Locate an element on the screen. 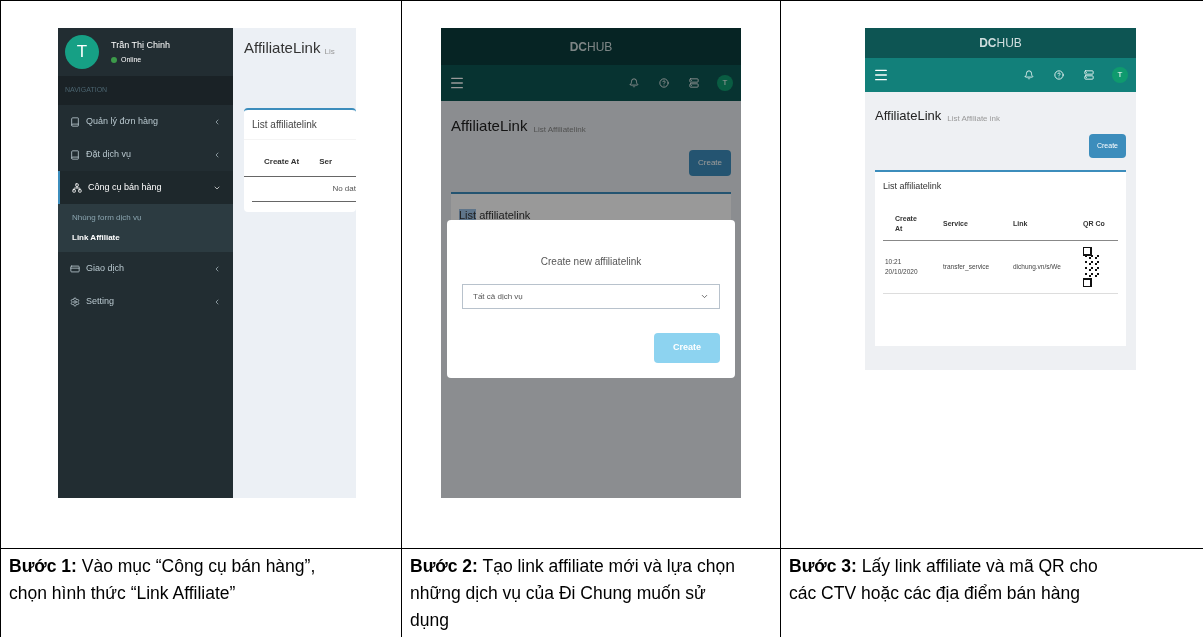  submenu-item: Nhúng form dịch vụ is located at coordinates (145, 218).